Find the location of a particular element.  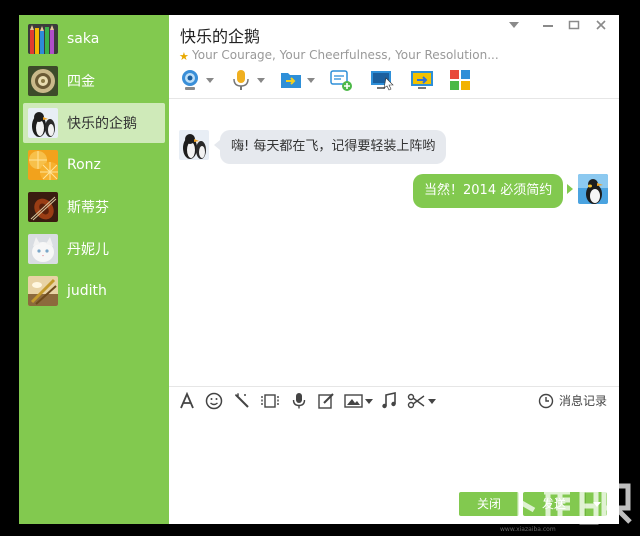

contact-item-danielle: 丹妮儿 is located at coordinates (94, 249).